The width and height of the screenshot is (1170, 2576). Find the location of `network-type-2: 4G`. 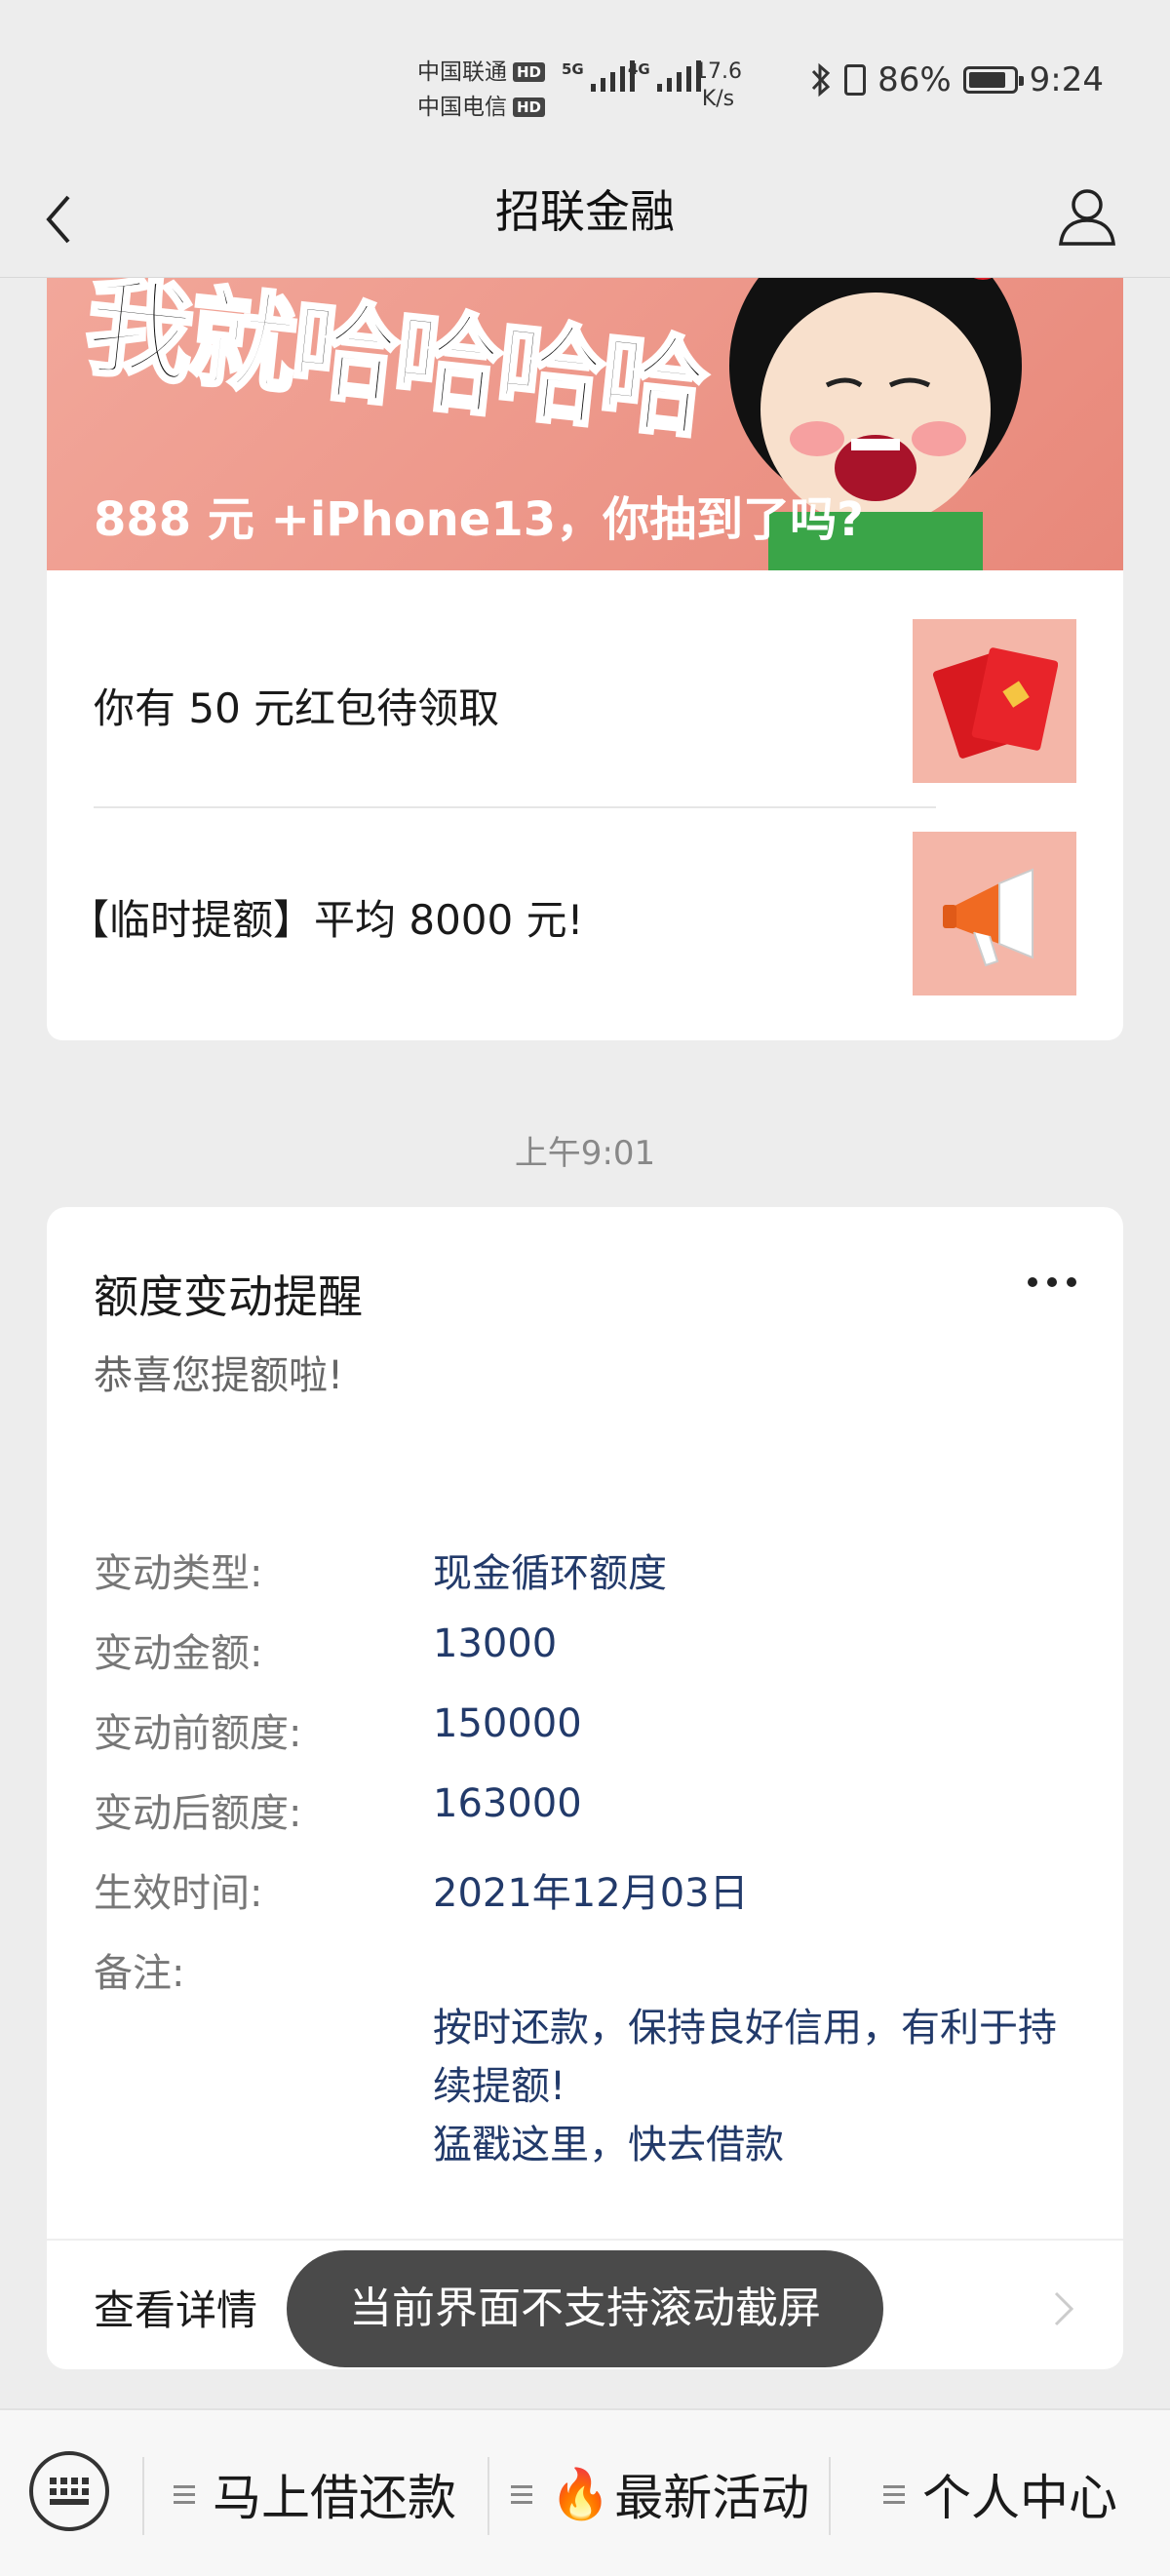

network-type-2: 4G is located at coordinates (639, 69).